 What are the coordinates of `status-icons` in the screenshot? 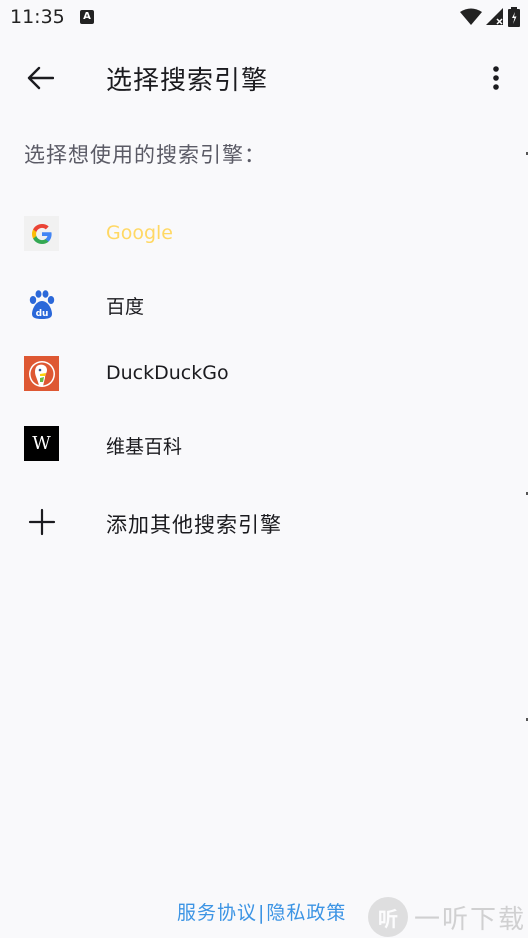 It's located at (490, 17).